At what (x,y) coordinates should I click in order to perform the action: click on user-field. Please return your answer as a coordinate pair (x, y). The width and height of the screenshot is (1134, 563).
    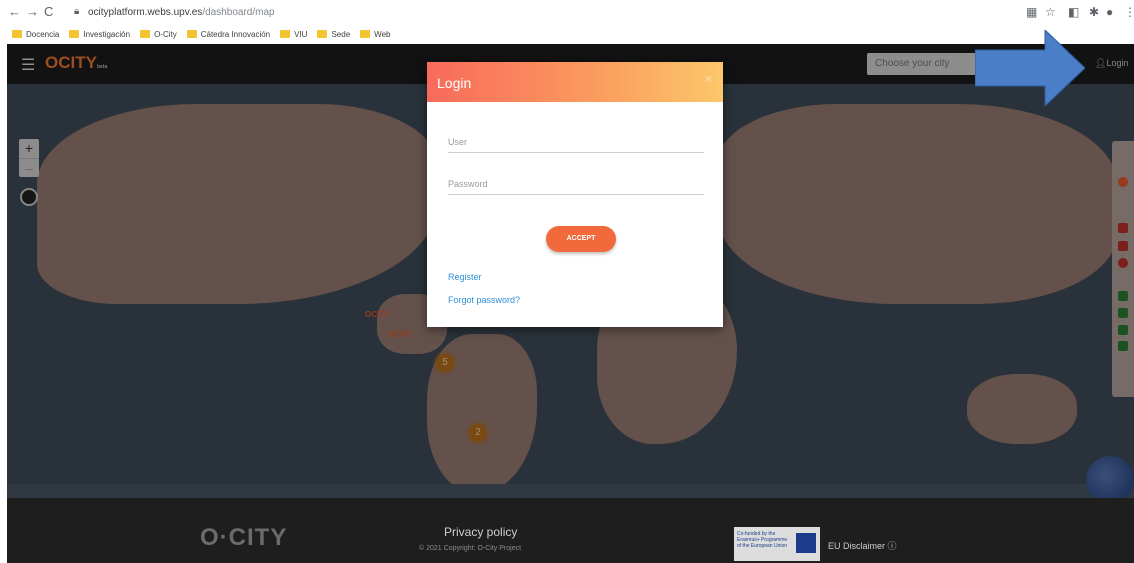
    Looking at the image, I should click on (576, 142).